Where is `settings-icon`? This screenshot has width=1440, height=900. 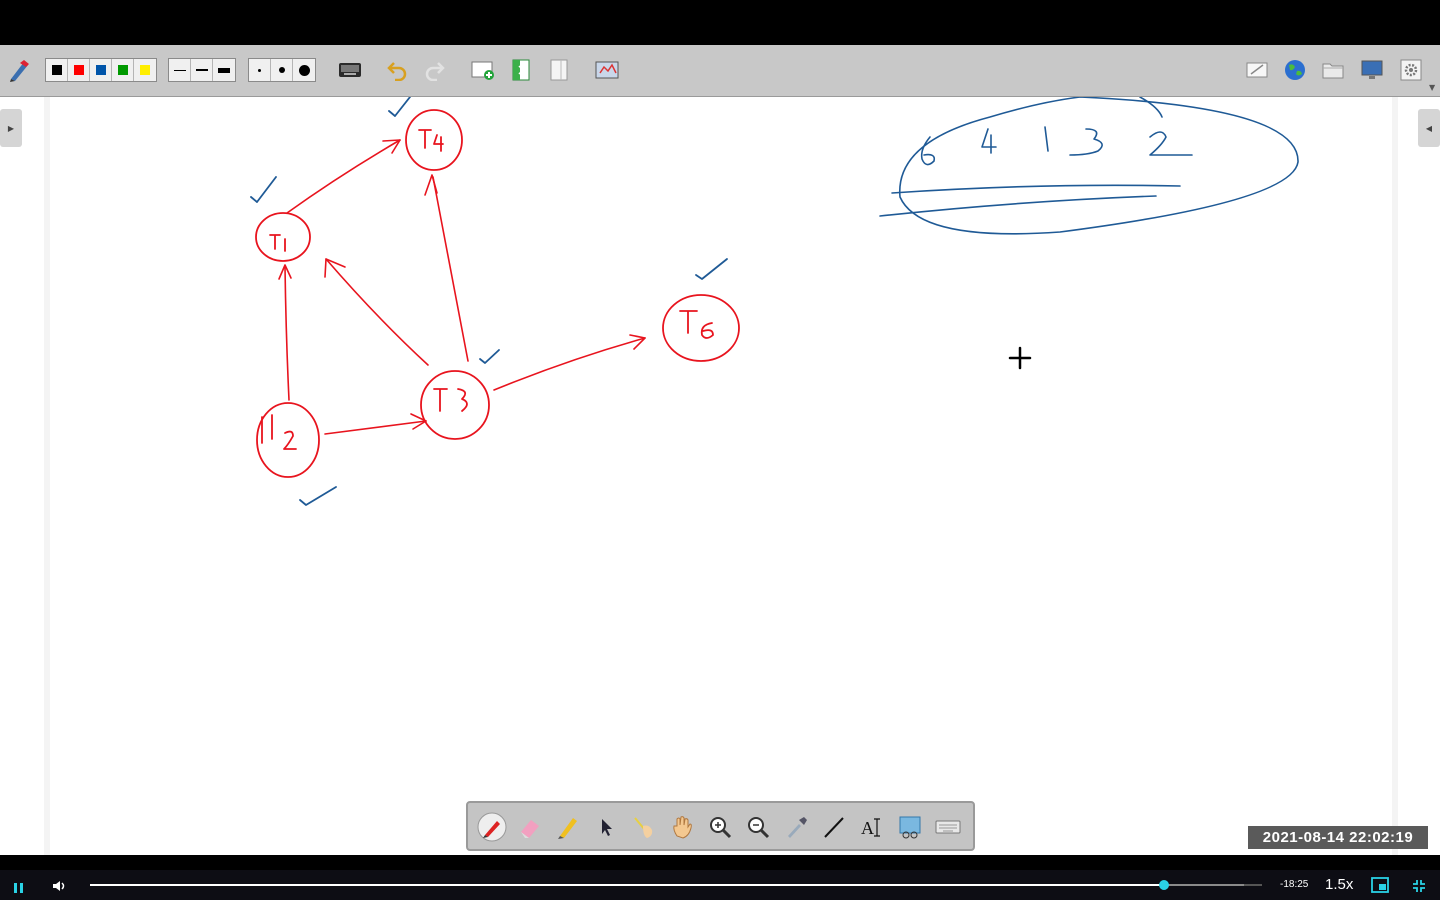 settings-icon is located at coordinates (1411, 70).